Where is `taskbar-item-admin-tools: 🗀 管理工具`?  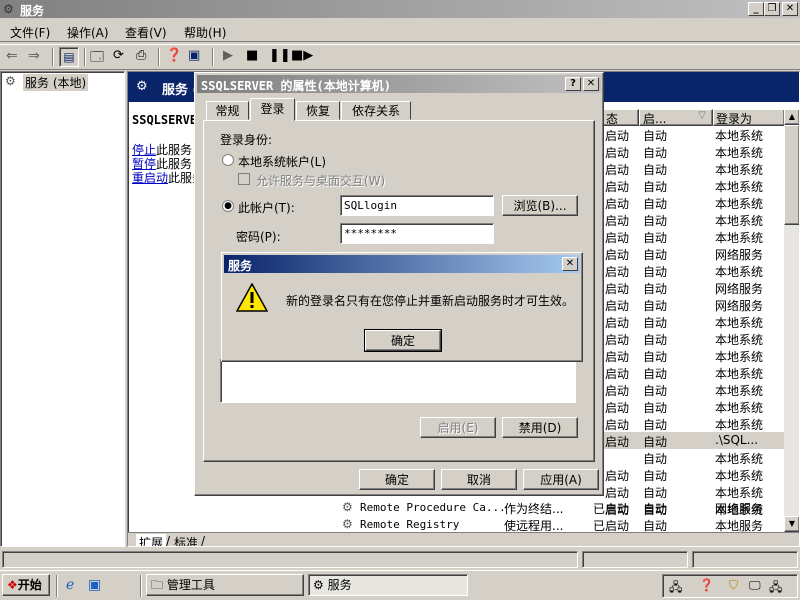
taskbar-item-admin-tools: 🗀 管理工具 is located at coordinates (225, 585).